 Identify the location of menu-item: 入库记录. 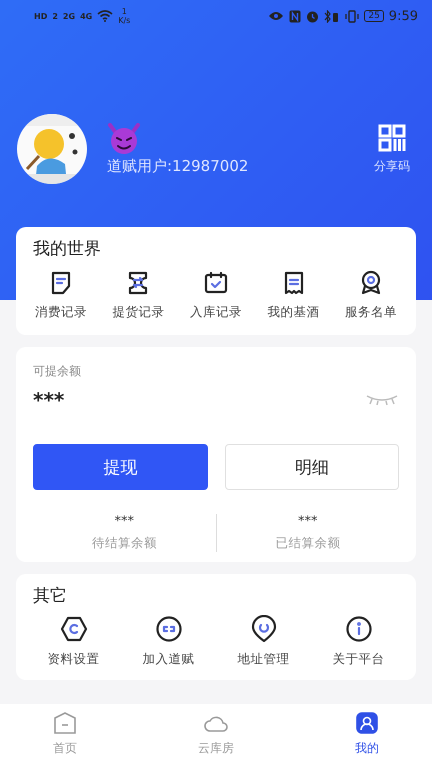
(216, 295).